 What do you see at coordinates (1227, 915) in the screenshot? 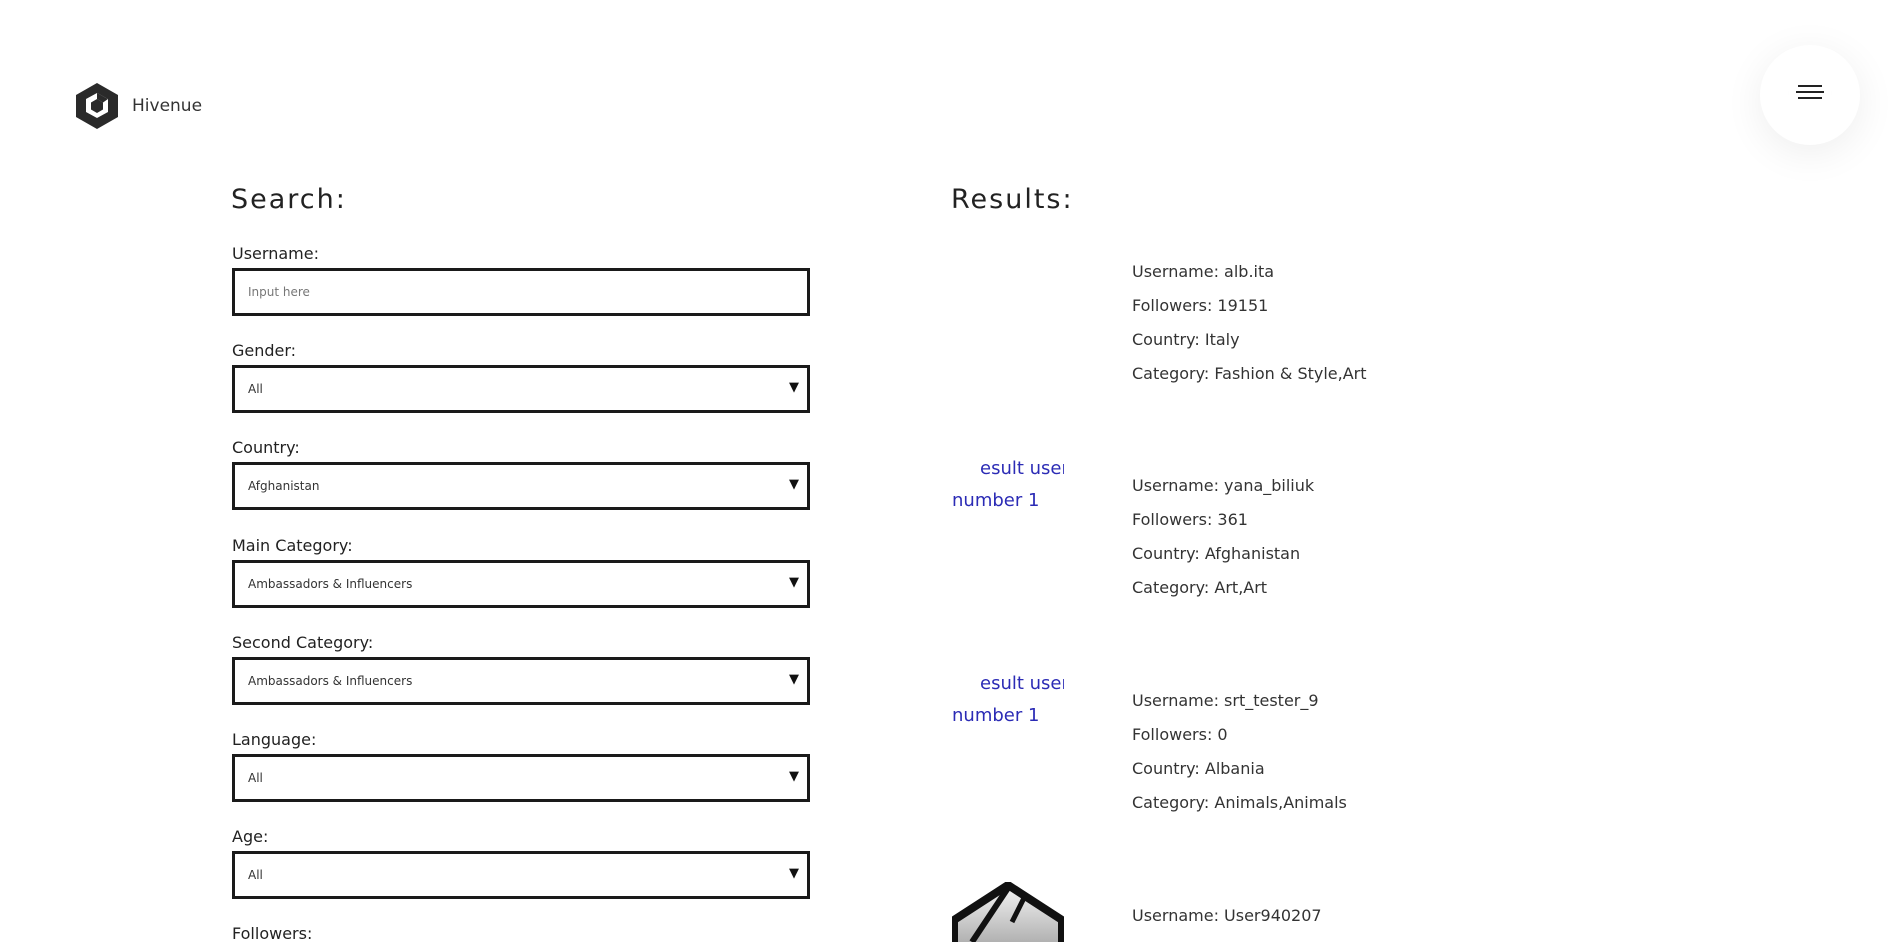
I see `result-username: Username: User940207` at bounding box center [1227, 915].